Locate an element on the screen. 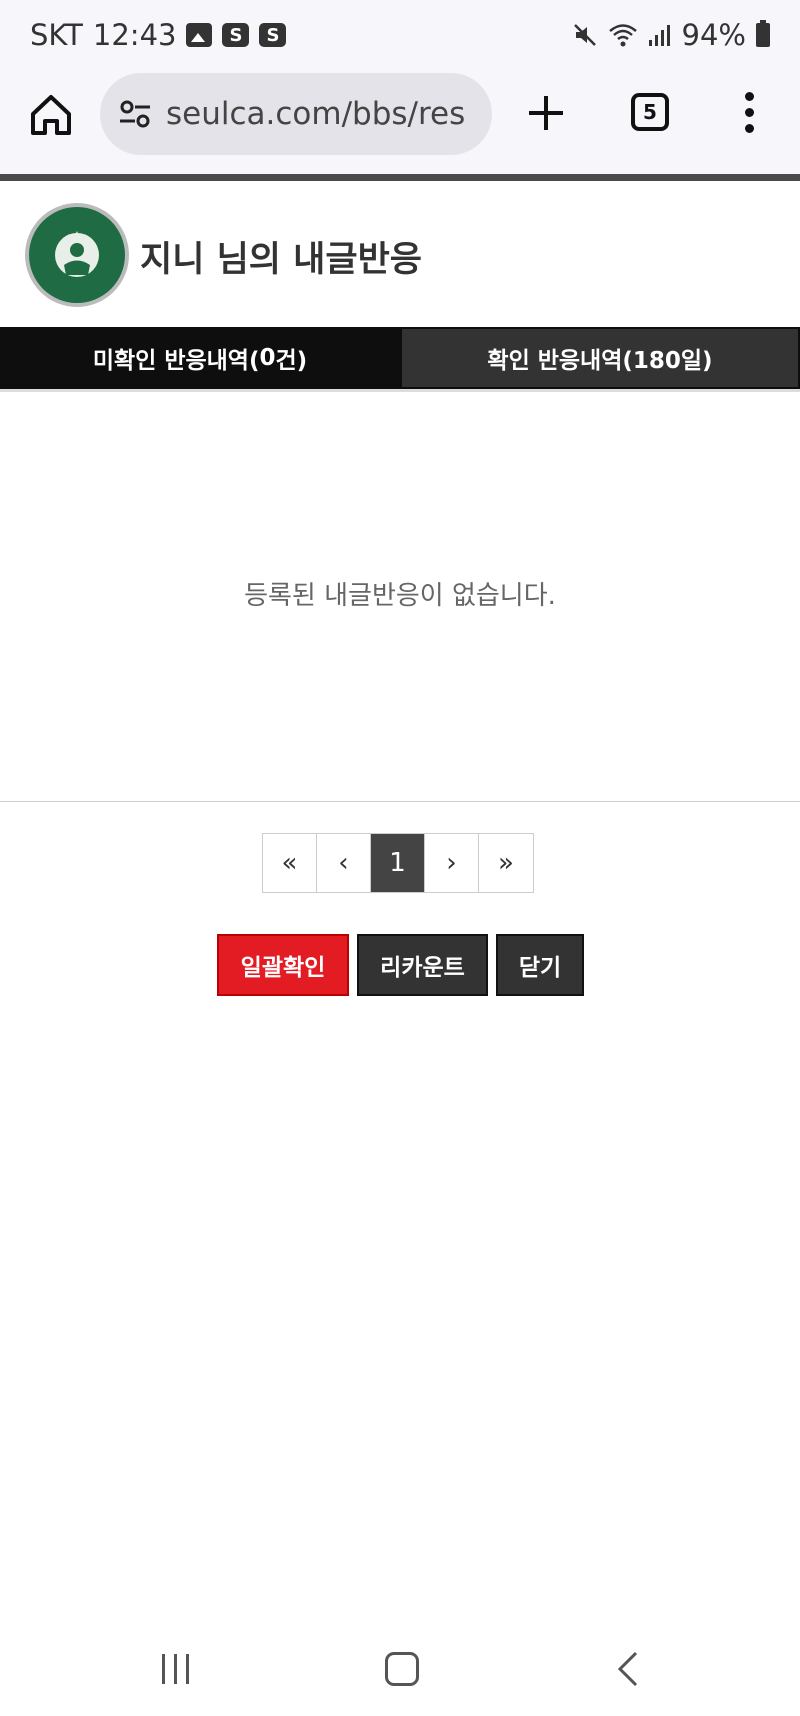 The height and width of the screenshot is (1716, 800). page-title: 지니 님의 내글반응 is located at coordinates (281, 260).